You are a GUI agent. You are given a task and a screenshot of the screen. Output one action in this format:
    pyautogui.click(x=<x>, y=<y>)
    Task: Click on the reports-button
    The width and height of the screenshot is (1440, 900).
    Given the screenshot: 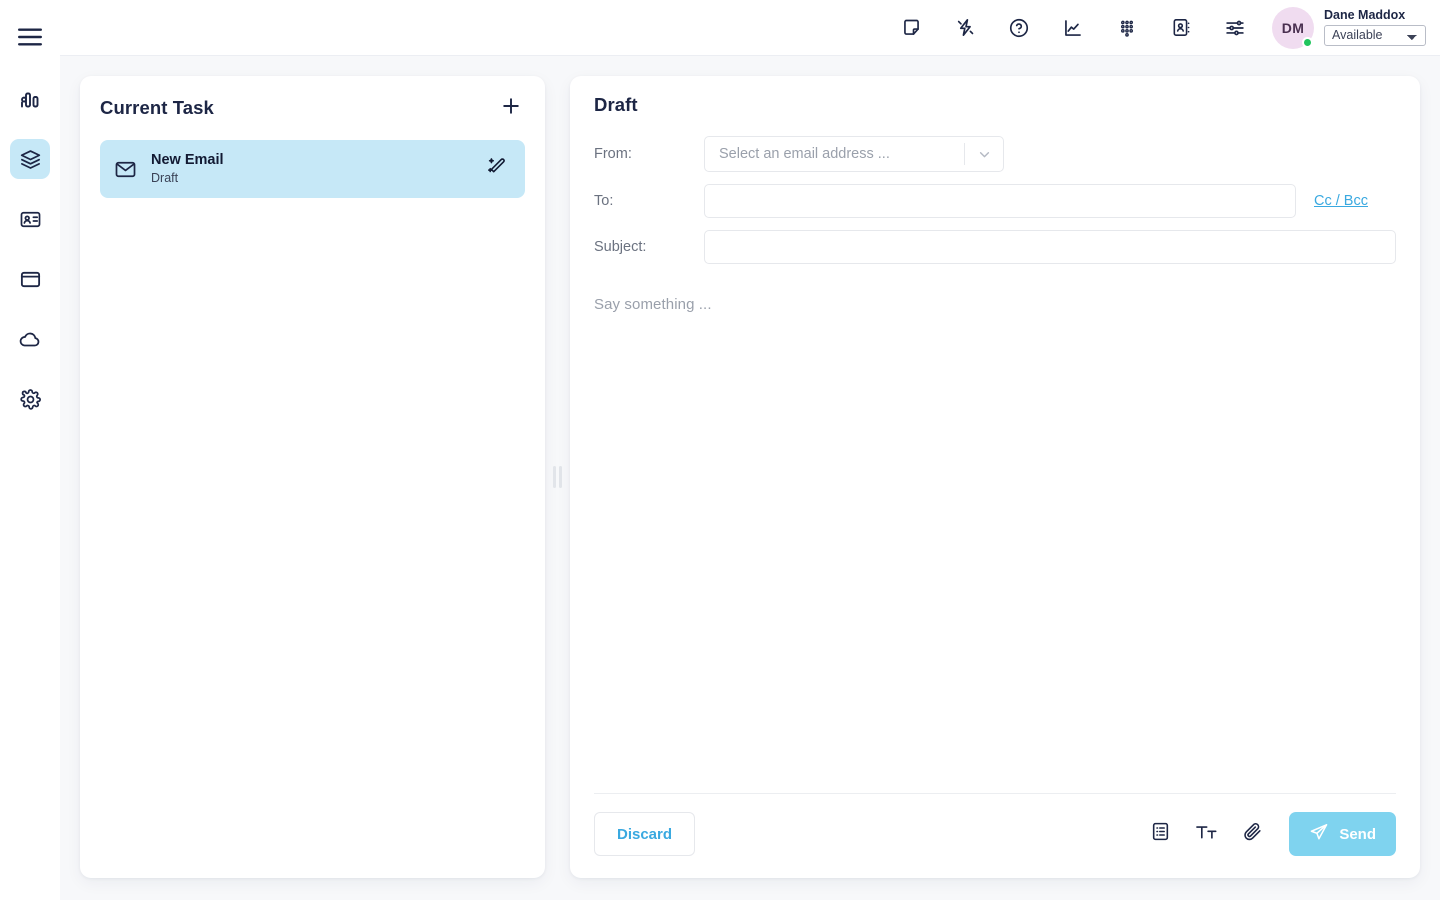 What is the action you would take?
    pyautogui.click(x=1073, y=28)
    